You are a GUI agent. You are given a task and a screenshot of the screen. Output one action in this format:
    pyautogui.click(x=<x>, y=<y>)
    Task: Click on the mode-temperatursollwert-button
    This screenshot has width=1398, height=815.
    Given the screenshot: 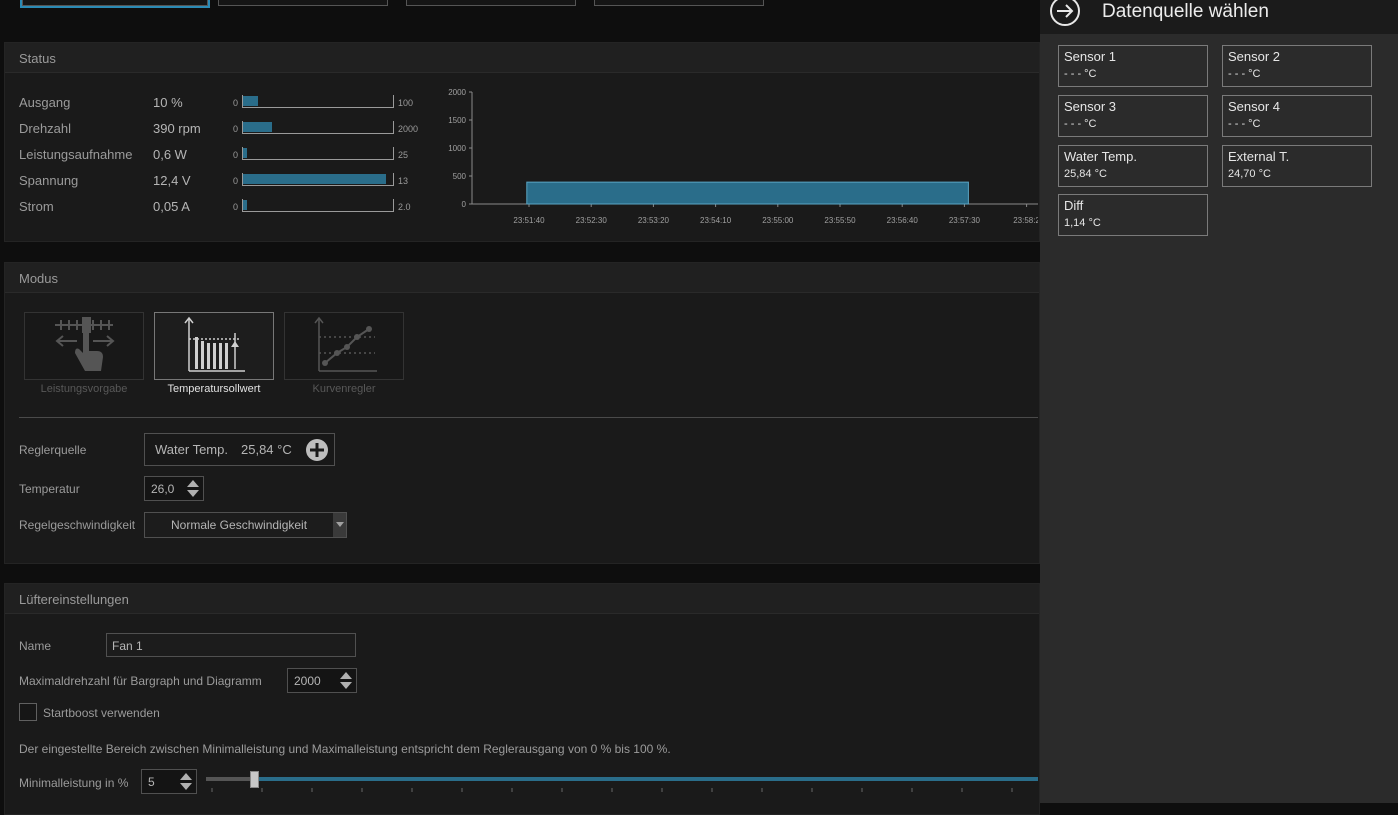 What is the action you would take?
    pyautogui.click(x=214, y=346)
    